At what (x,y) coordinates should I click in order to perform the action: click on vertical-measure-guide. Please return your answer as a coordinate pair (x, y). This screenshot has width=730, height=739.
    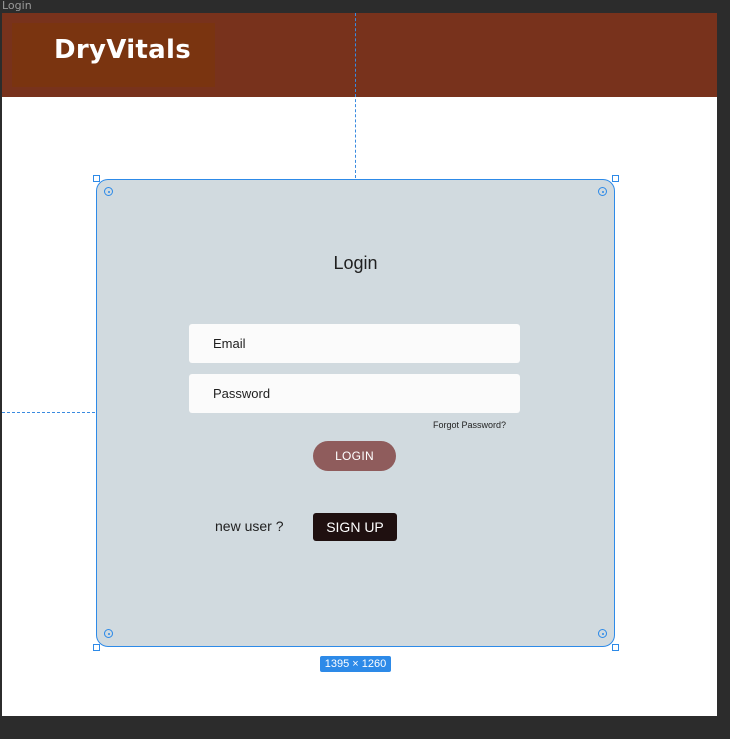
    Looking at the image, I should click on (355, 95).